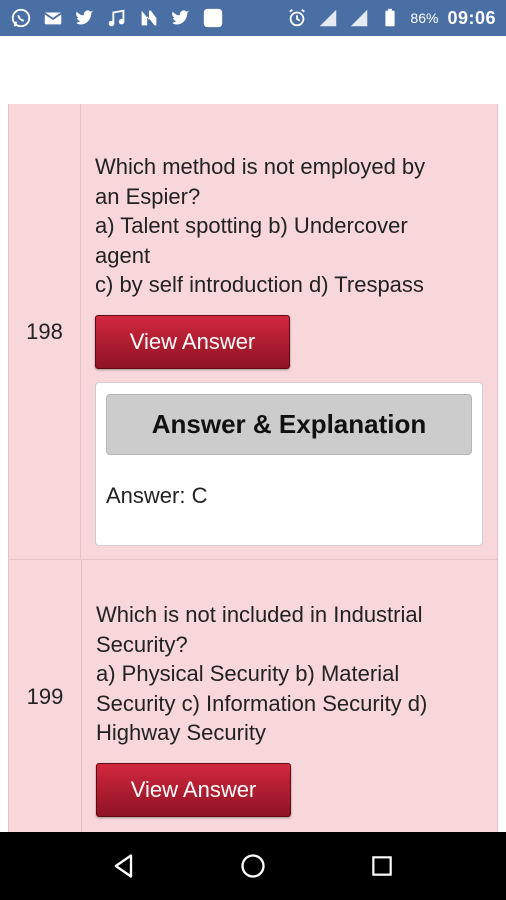 Image resolution: width=506 pixels, height=900 pixels. What do you see at coordinates (124, 866) in the screenshot?
I see `back-icon` at bounding box center [124, 866].